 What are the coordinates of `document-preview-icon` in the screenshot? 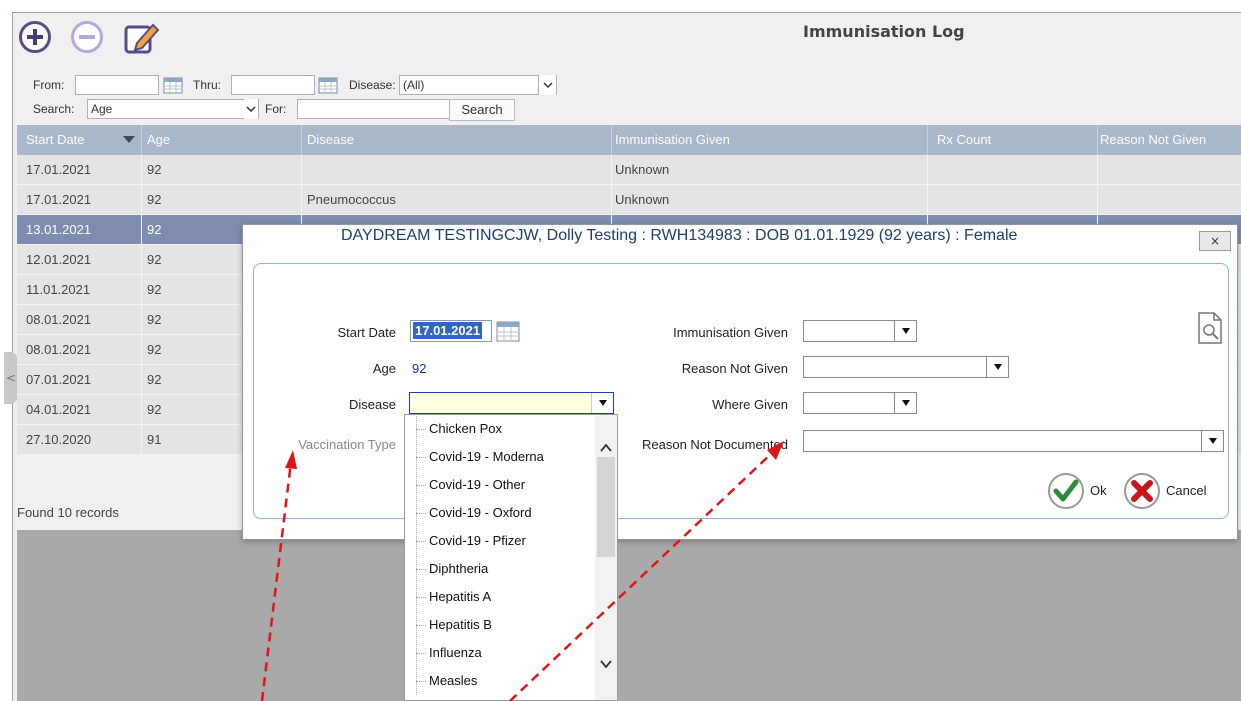 It's located at (1210, 328).